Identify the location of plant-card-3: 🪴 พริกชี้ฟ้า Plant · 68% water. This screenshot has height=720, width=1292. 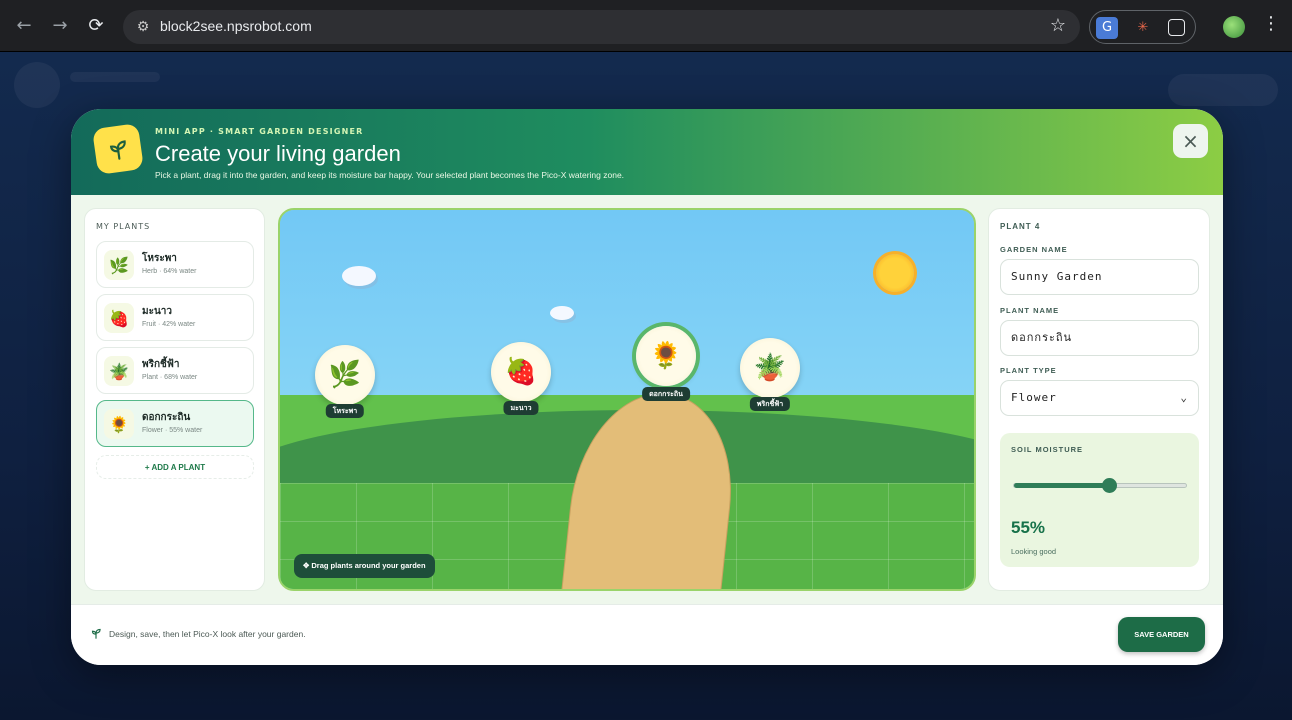
(175, 370).